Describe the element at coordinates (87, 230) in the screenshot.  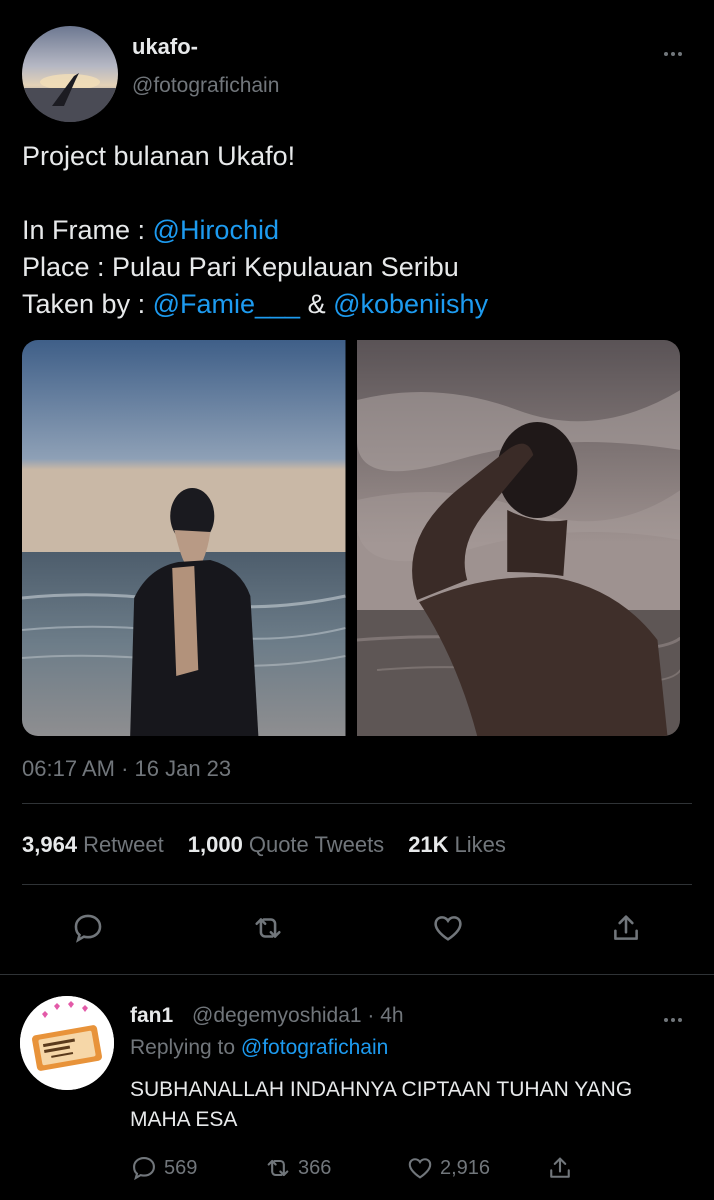
I see `in-frame-label: In Frame :` at that location.